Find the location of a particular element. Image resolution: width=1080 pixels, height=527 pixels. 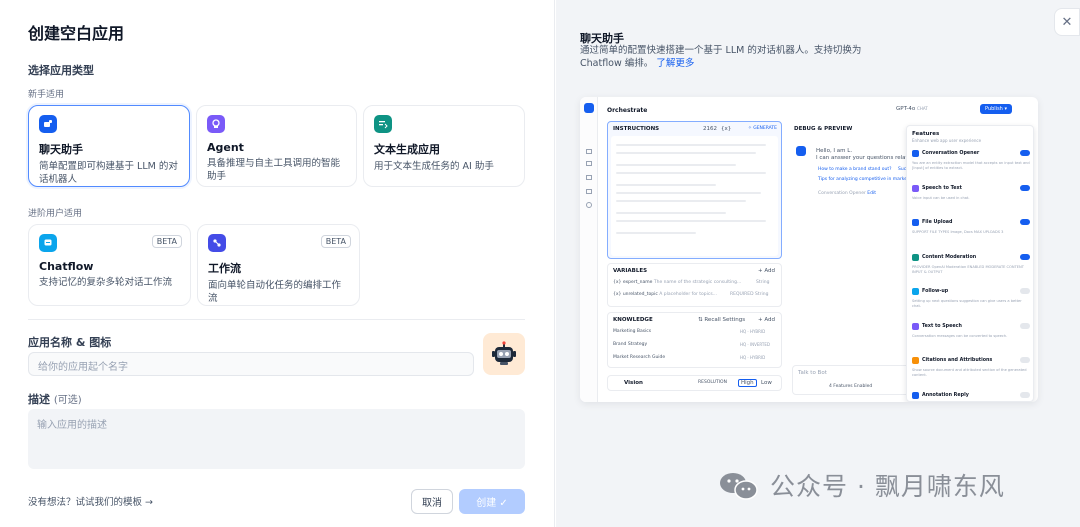

chat-bot-icon is located at coordinates (48, 124).